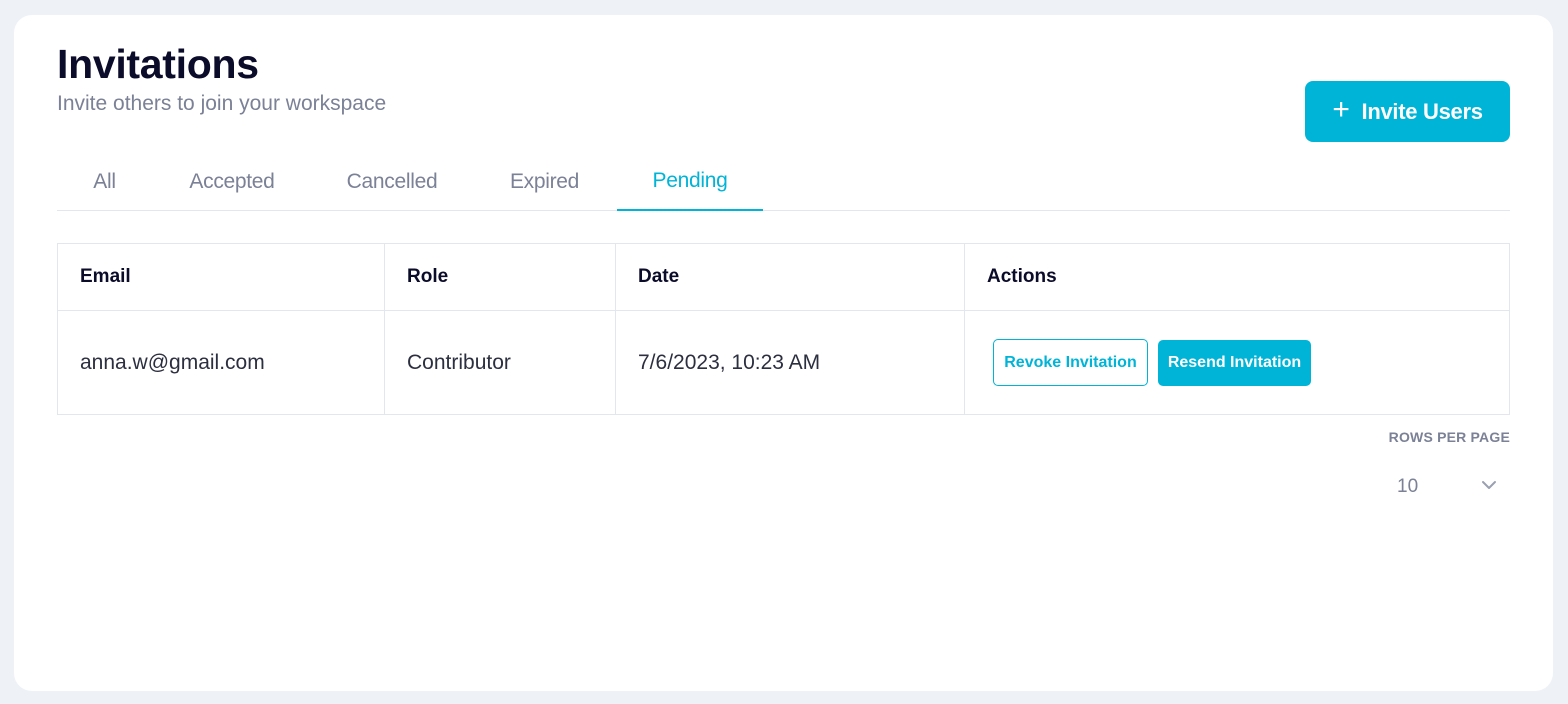 This screenshot has height=704, width=1568. What do you see at coordinates (1341, 109) in the screenshot?
I see `plus-icon: +` at bounding box center [1341, 109].